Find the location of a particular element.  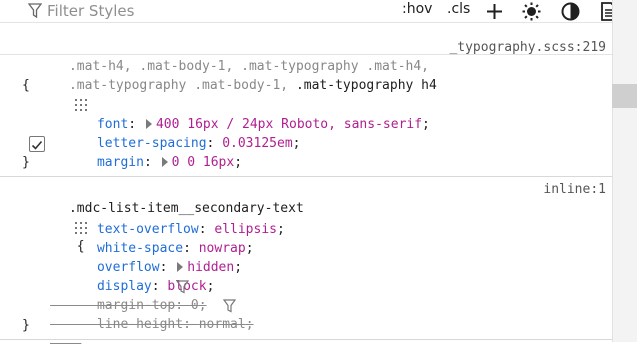

styles-toolbar: :hov .cls is located at coordinates (308, 11).